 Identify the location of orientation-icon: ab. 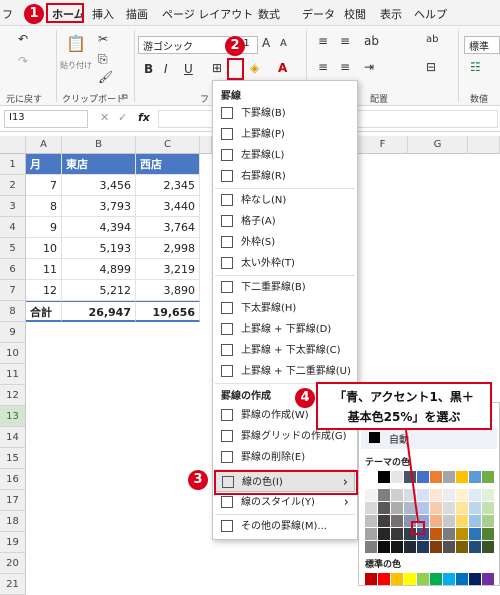
(371, 41).